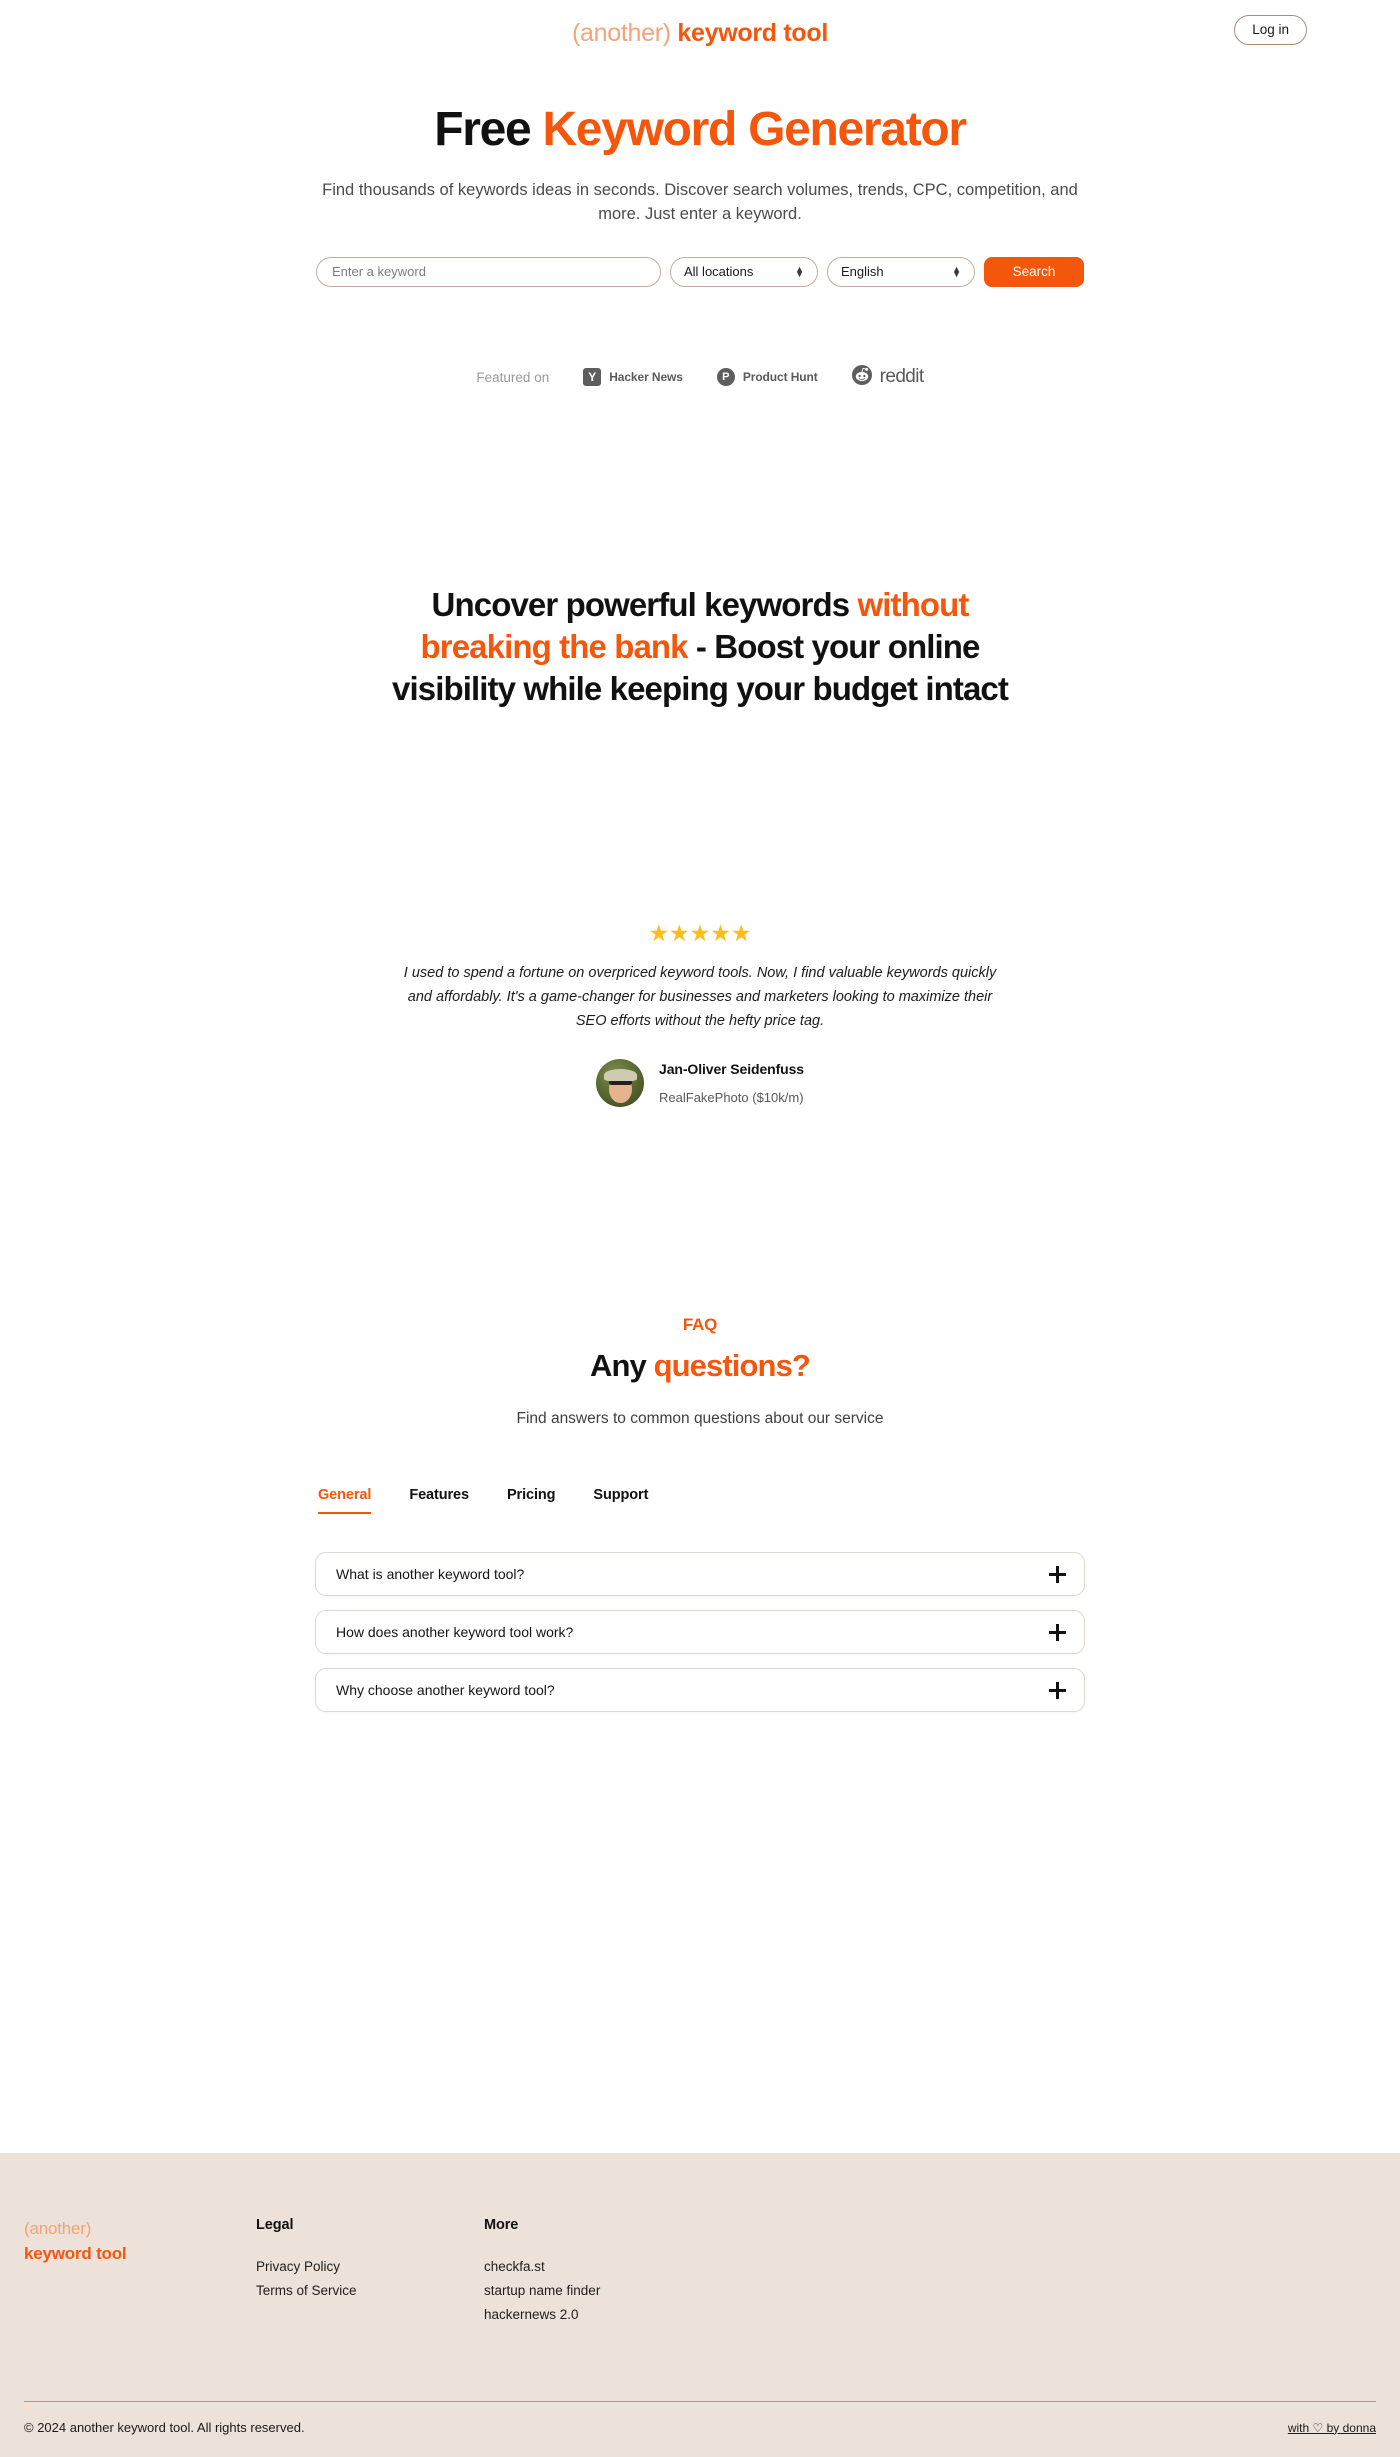 Image resolution: width=1400 pixels, height=2457 pixels. I want to click on brand-name: keyword tool, so click(752, 32).